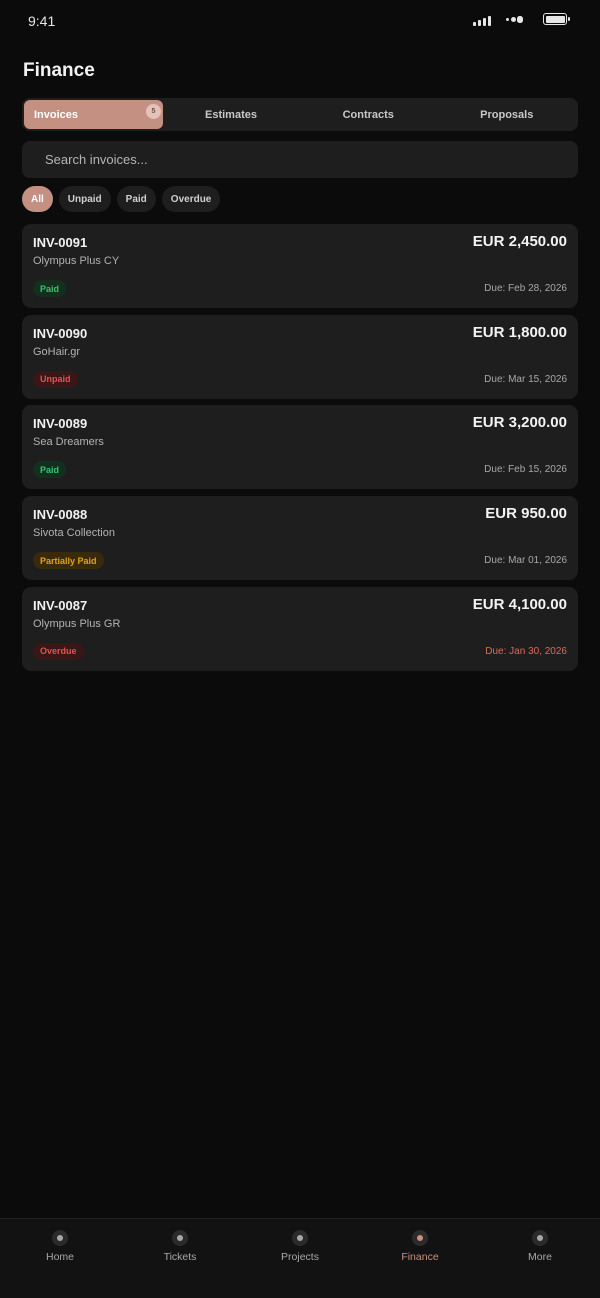 This screenshot has width=600, height=1298. I want to click on wifi-icon, so click(514, 19).